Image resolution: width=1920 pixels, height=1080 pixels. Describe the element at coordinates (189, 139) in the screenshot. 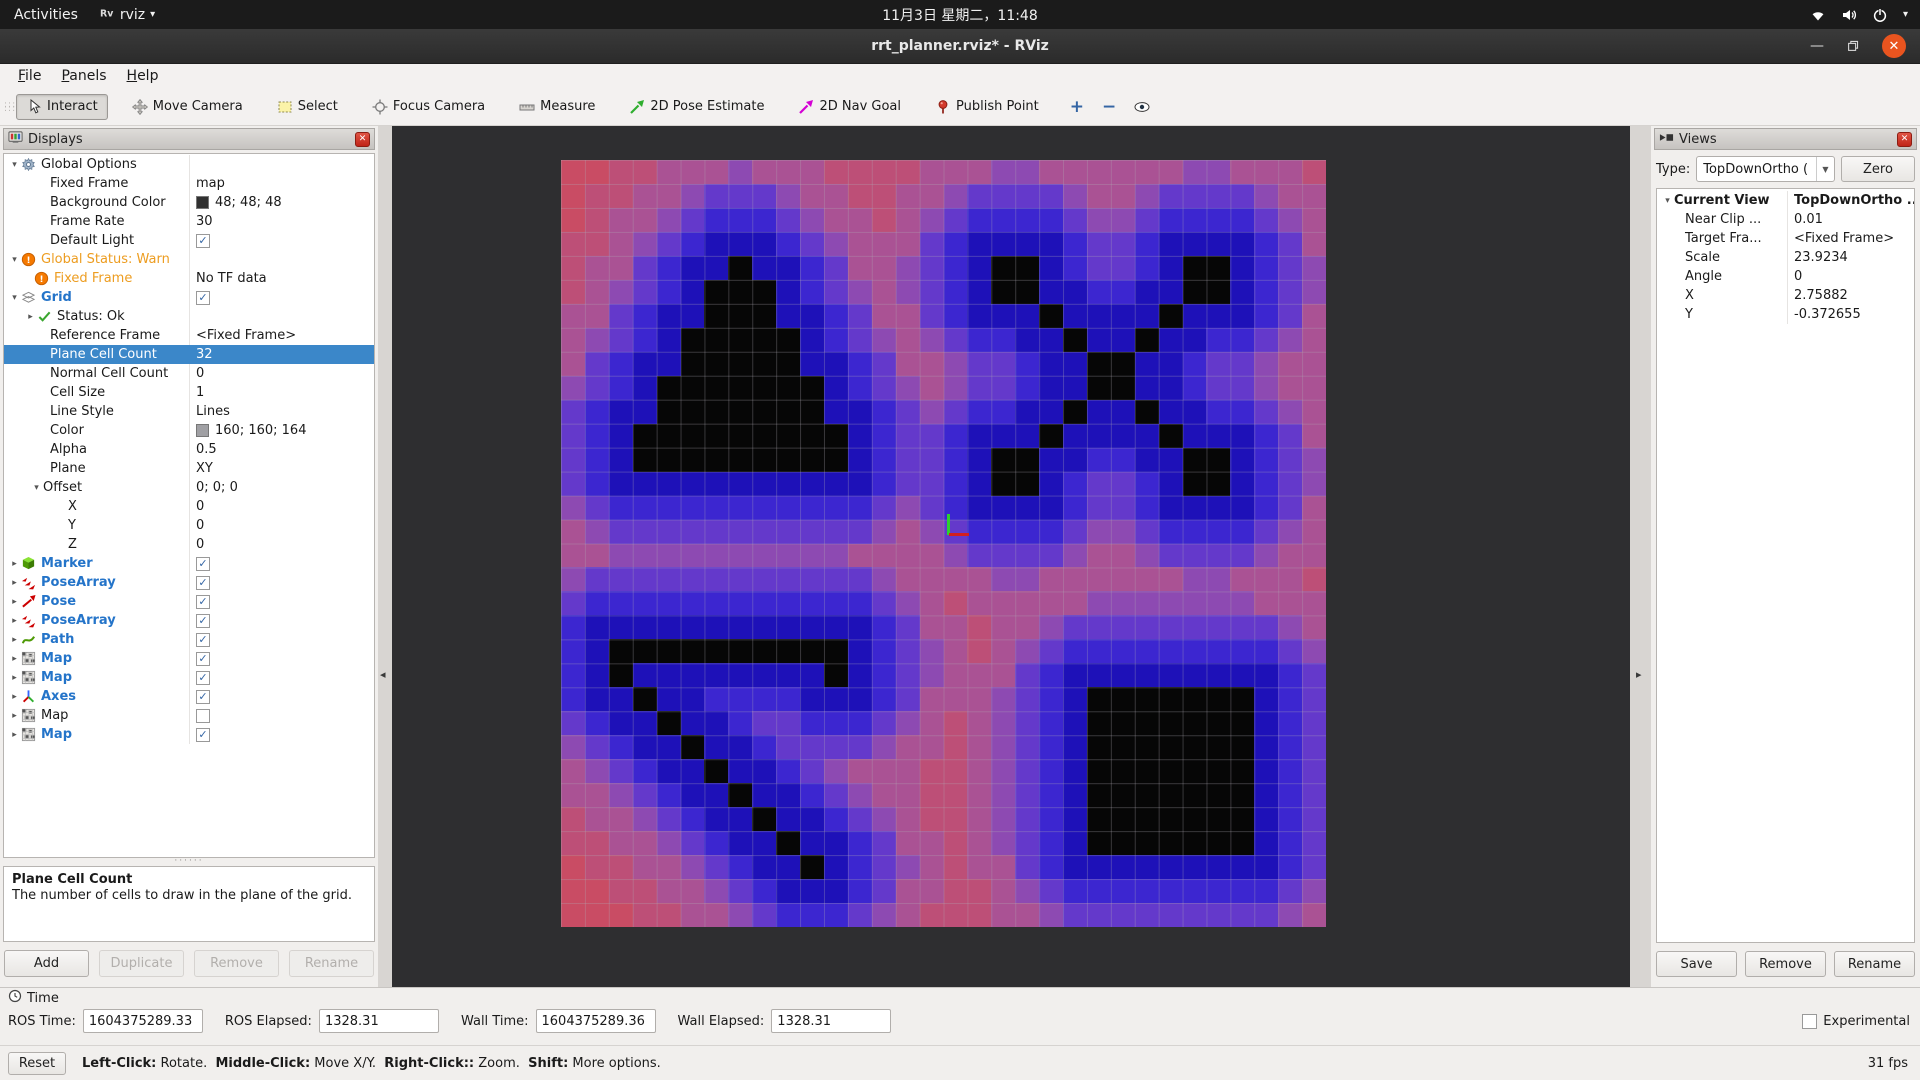

I see `displays-panel-header: Displays ✕` at that location.